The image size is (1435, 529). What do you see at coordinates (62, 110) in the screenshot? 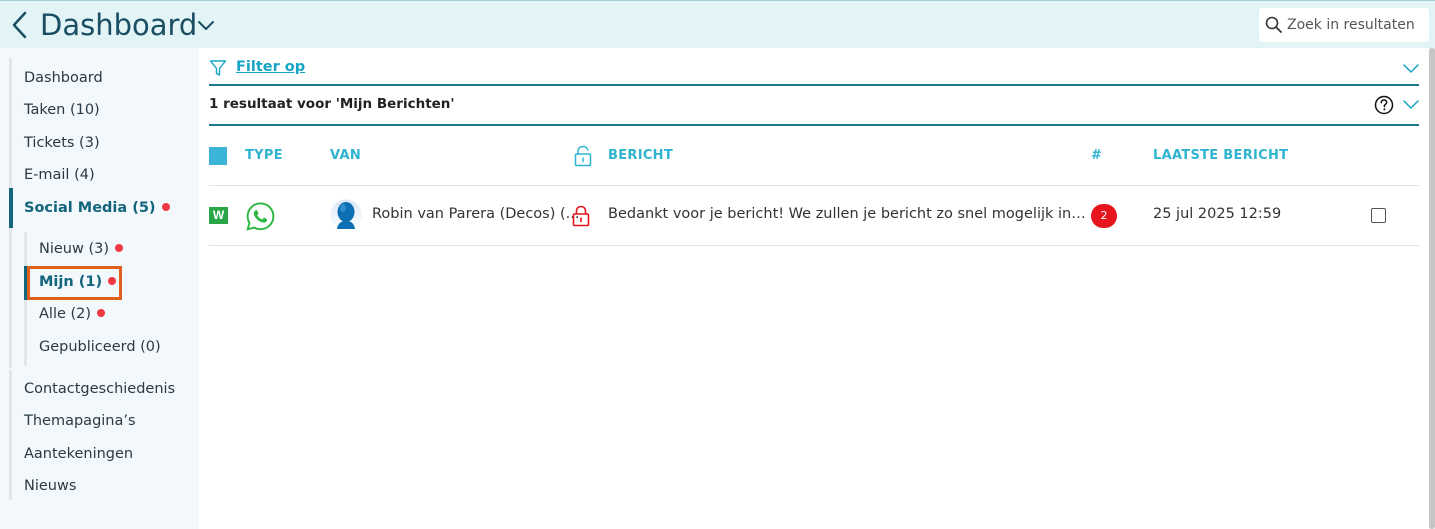
I see `sidebar-item-taken: Taken (10)` at bounding box center [62, 110].